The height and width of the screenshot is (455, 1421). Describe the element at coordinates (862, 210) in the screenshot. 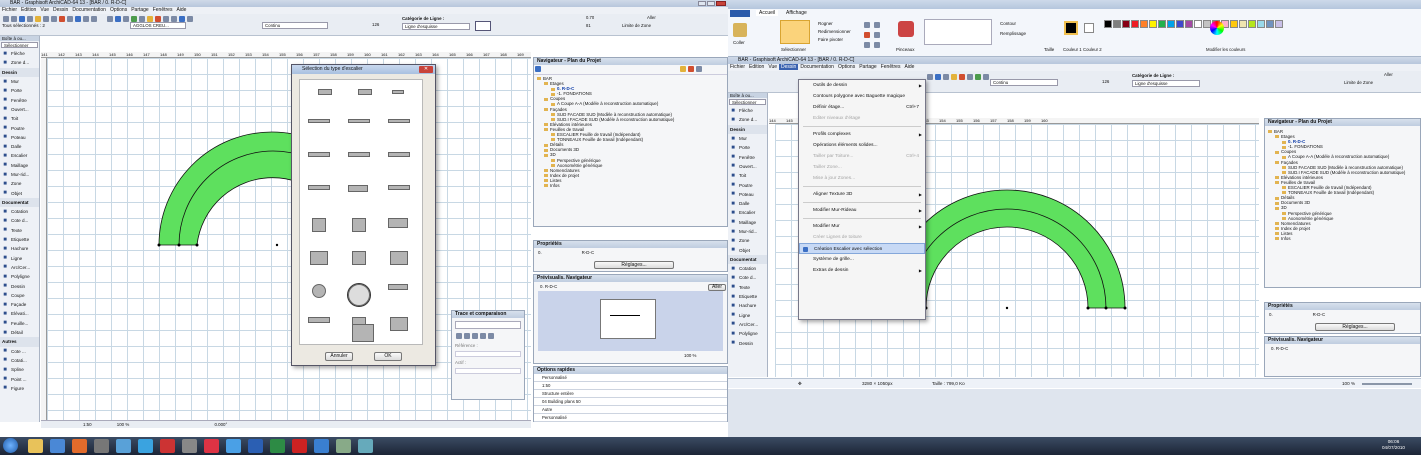

I see `dessin-menu-item: Modifier Mur-Rideau ▶` at that location.